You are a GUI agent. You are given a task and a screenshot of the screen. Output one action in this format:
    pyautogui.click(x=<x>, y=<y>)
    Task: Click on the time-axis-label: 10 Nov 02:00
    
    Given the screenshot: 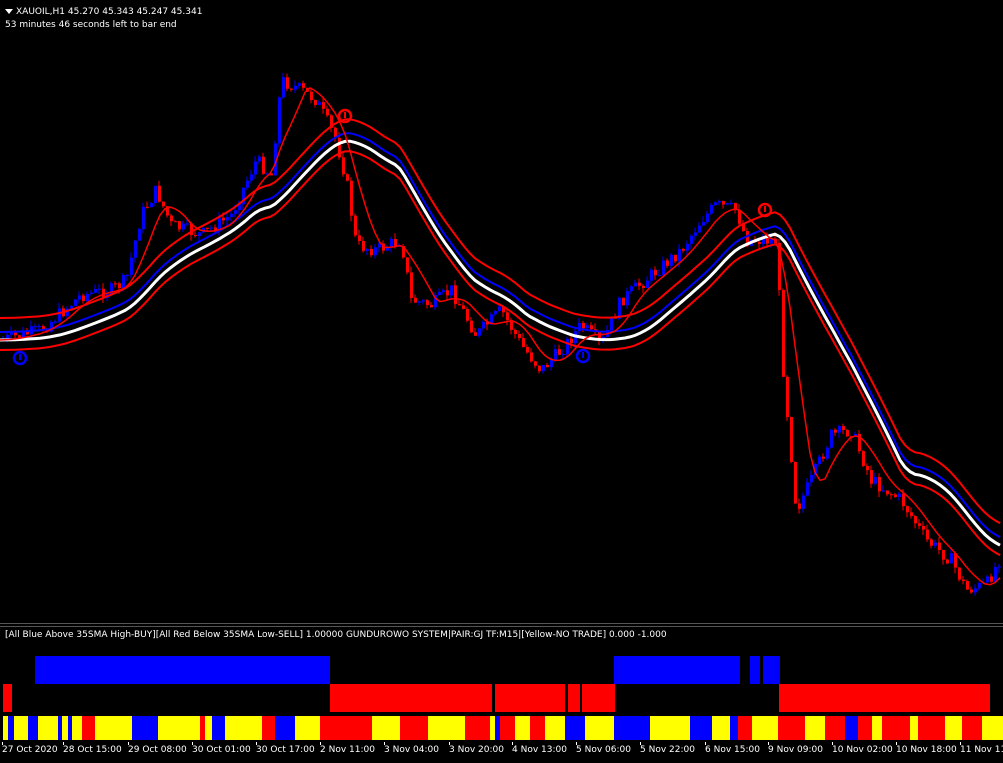 What is the action you would take?
    pyautogui.click(x=862, y=750)
    